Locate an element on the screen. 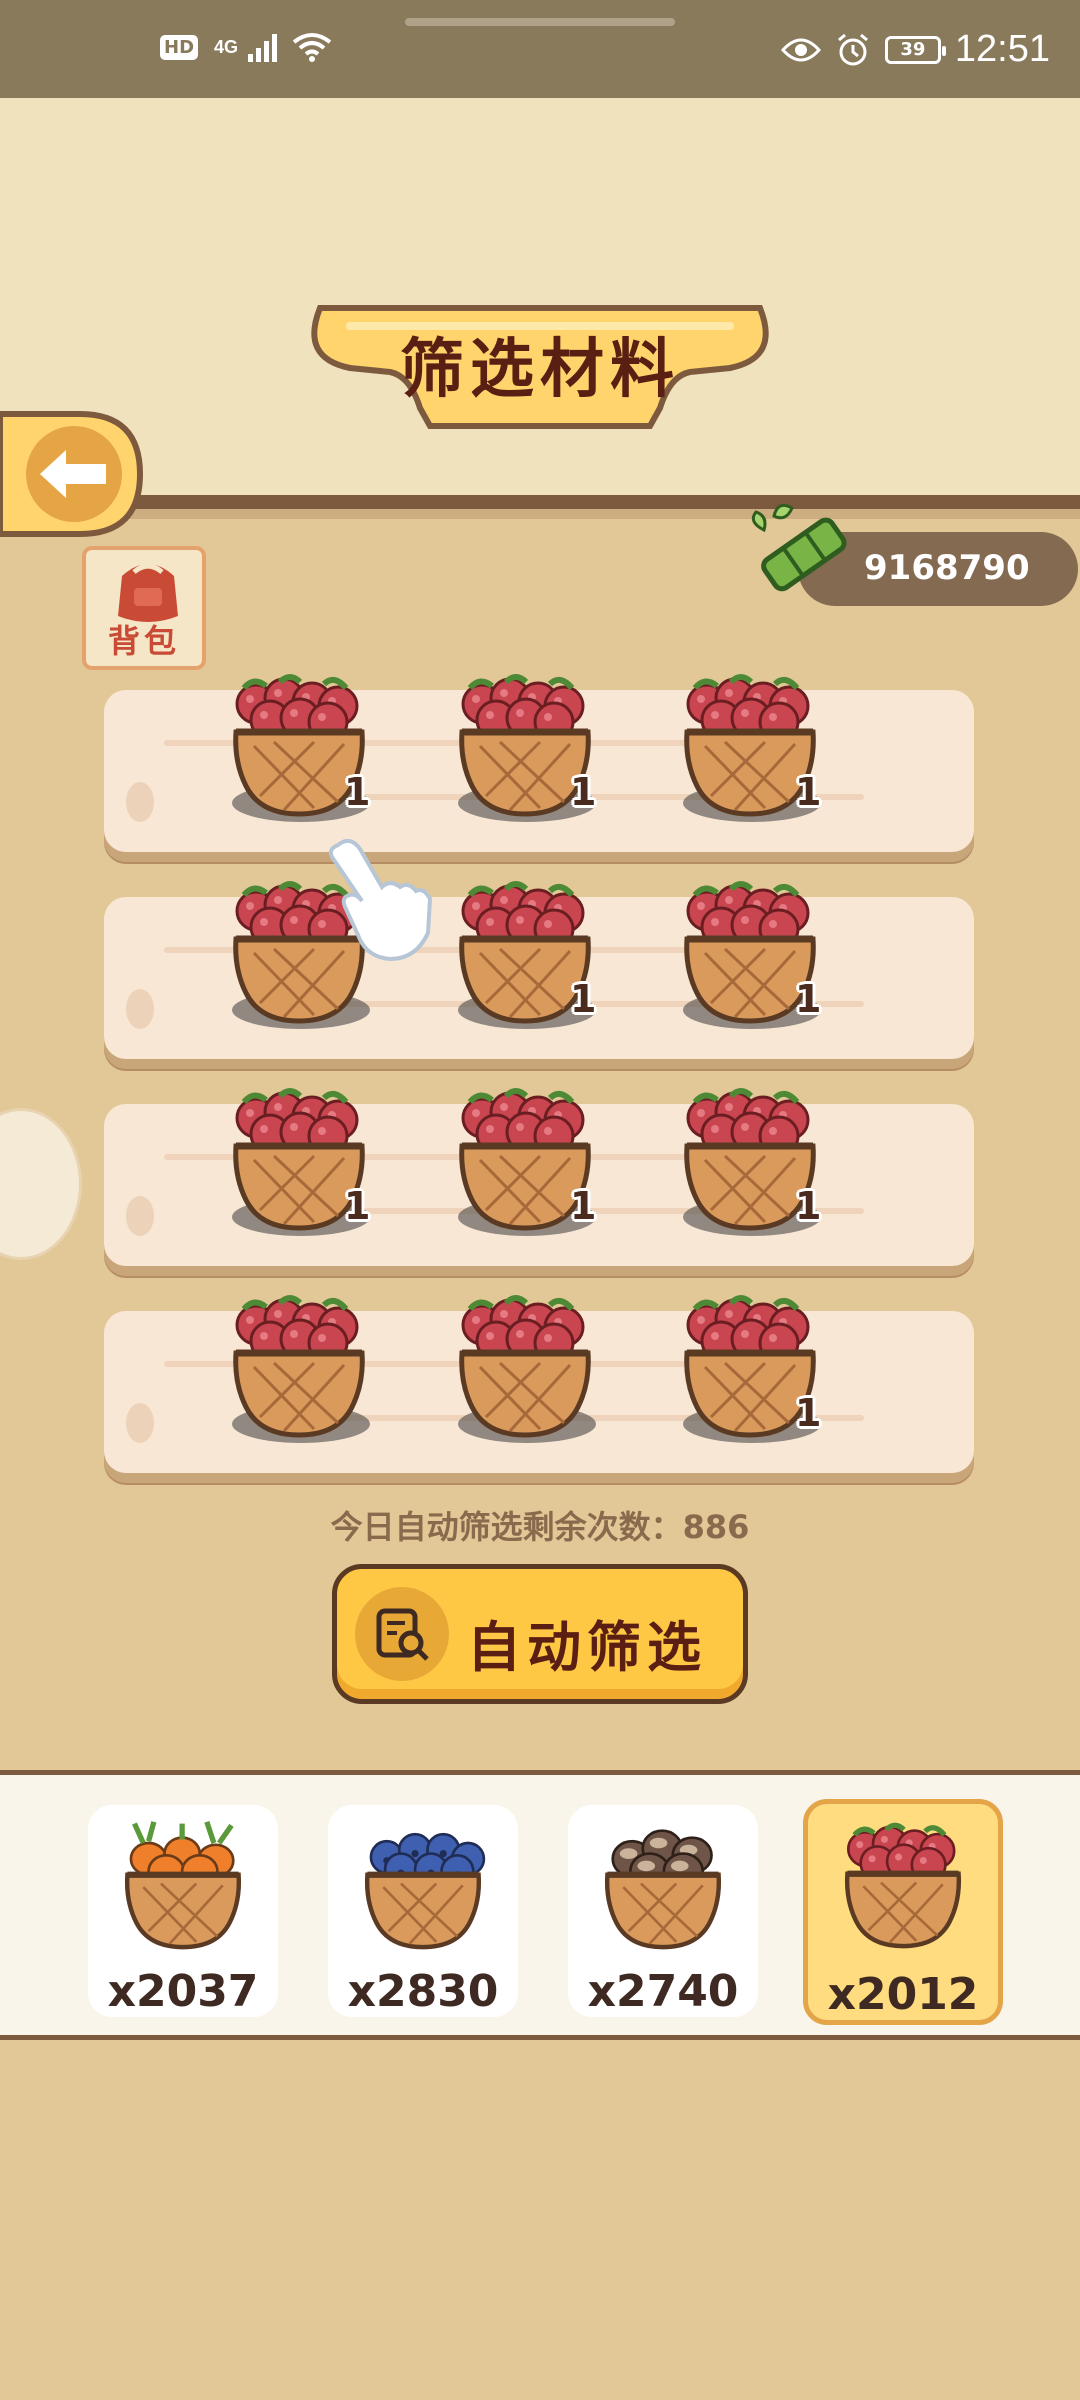  tray-item-raspberry-basket: x2012 is located at coordinates (903, 1912).